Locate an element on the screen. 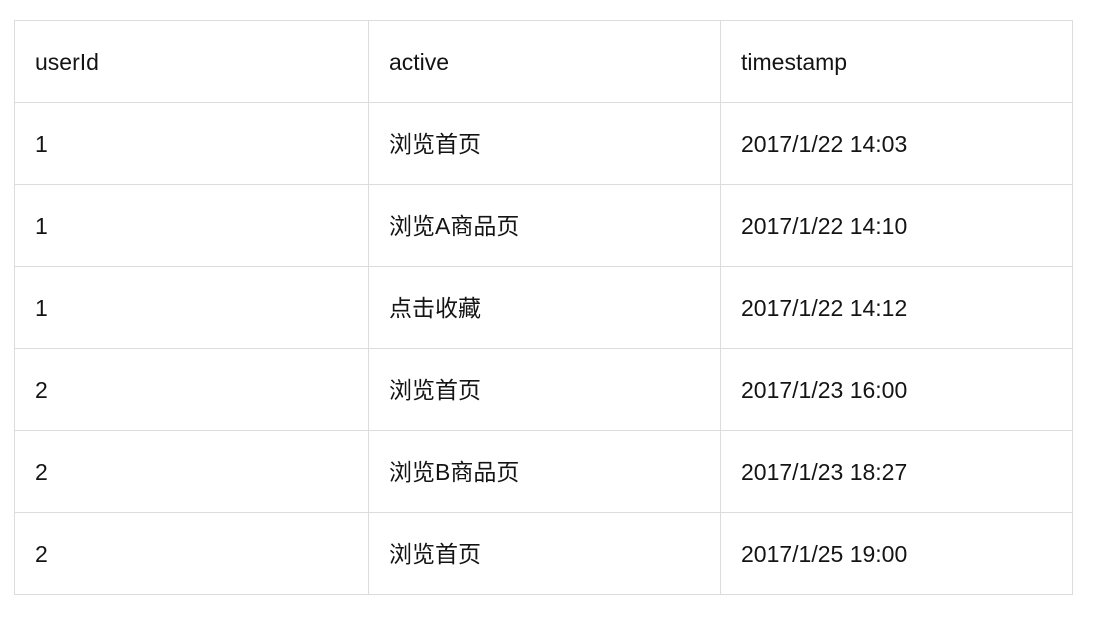 This screenshot has width=1094, height=620. table-row: 1 浏览首页 2017/1/22 14:03 is located at coordinates (543, 143).